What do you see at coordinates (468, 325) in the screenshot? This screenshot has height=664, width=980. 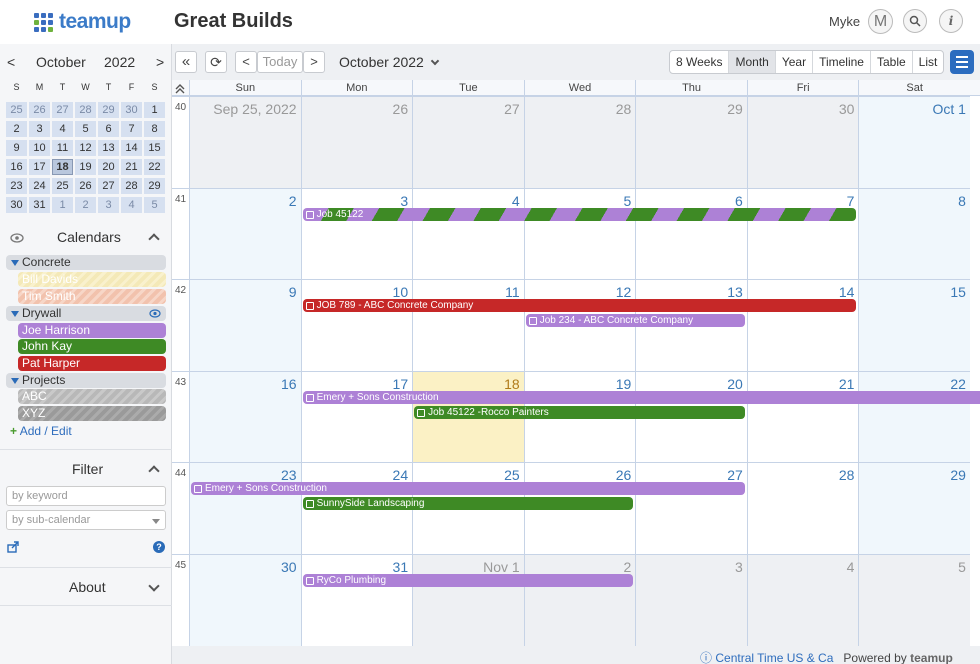 I see `day-cell: 11` at bounding box center [468, 325].